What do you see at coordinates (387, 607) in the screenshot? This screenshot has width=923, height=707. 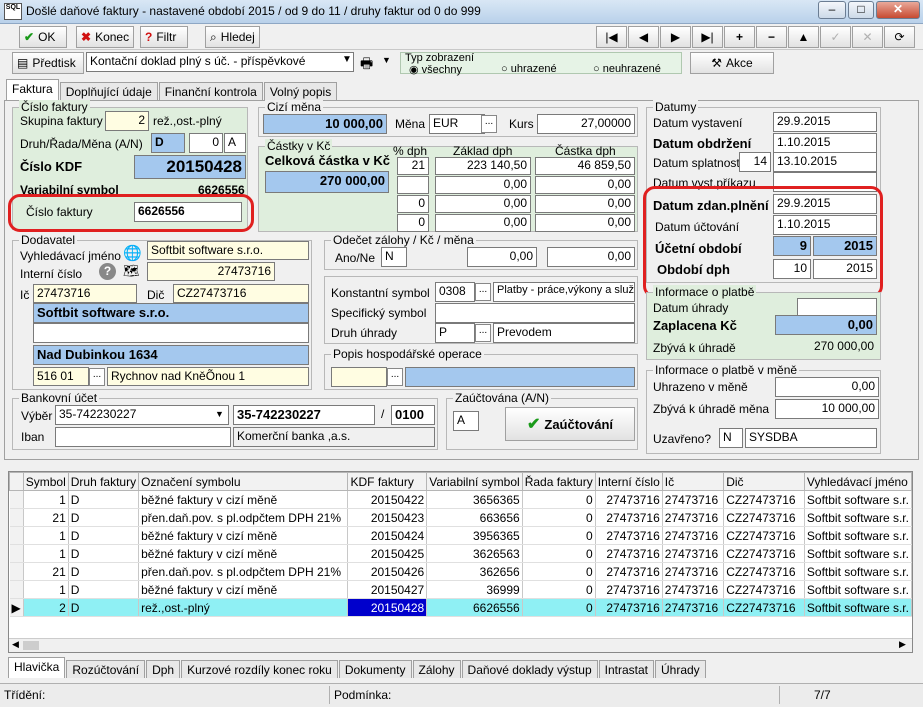 I see `table-cell: 20150428` at bounding box center [387, 607].